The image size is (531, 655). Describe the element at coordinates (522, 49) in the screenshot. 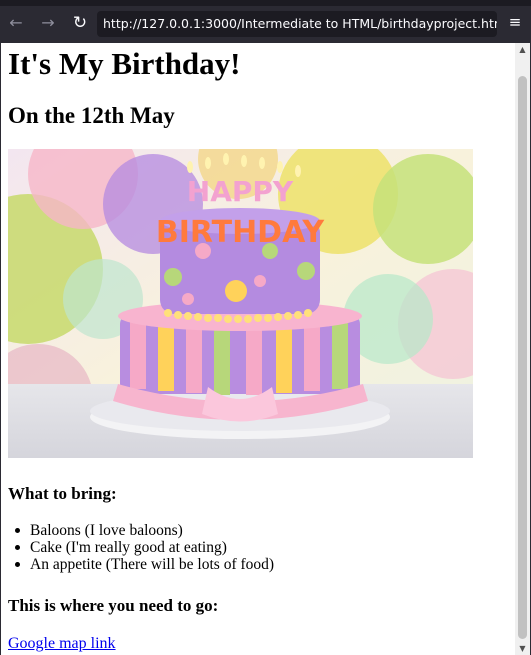

I see `scroll-up-icon: ▲` at that location.